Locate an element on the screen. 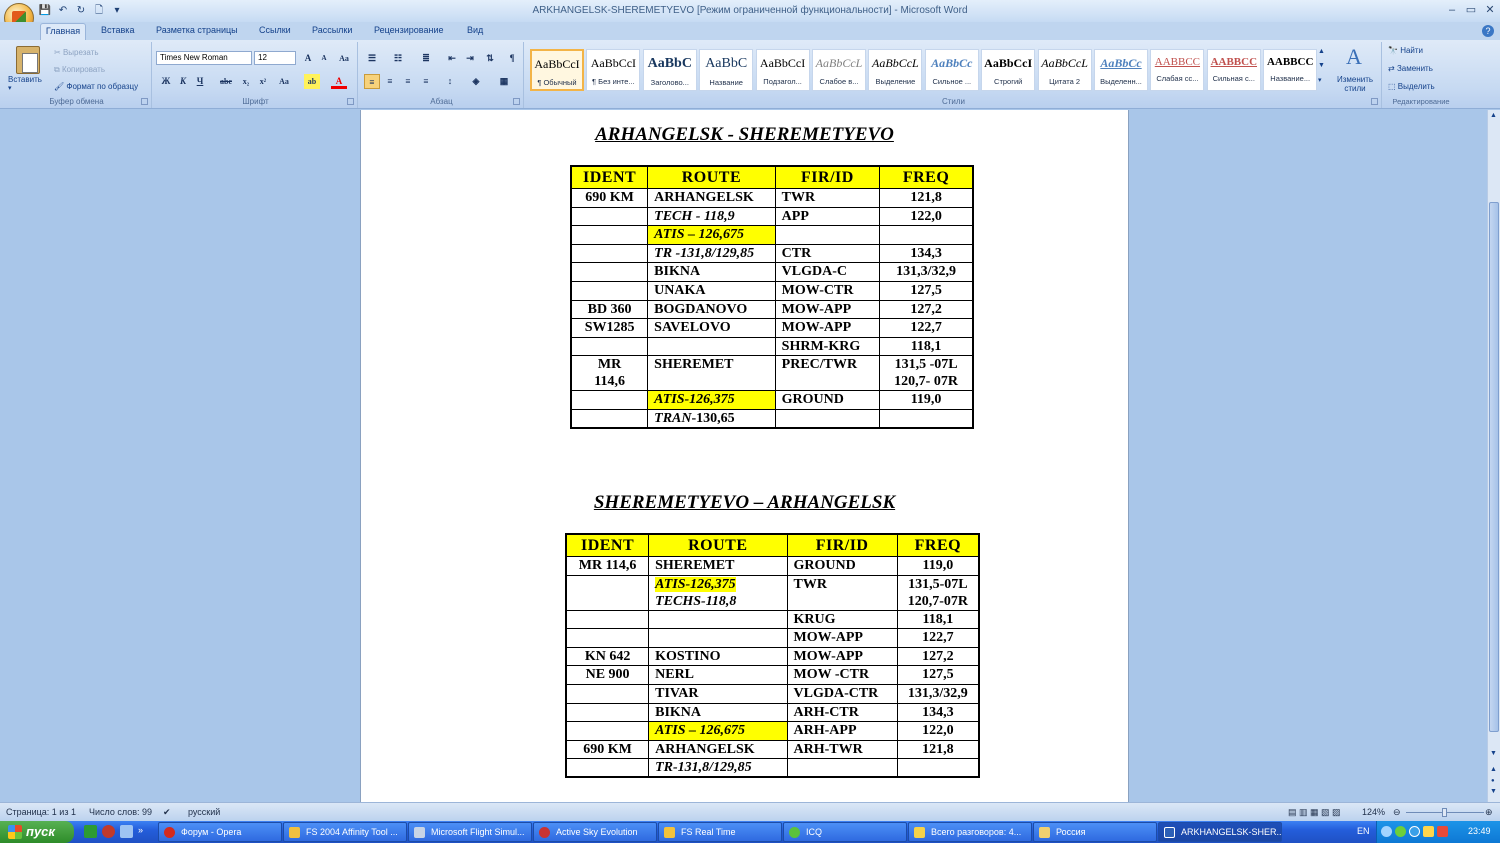  scroll-up-icon: ▲ is located at coordinates (1493, 115).